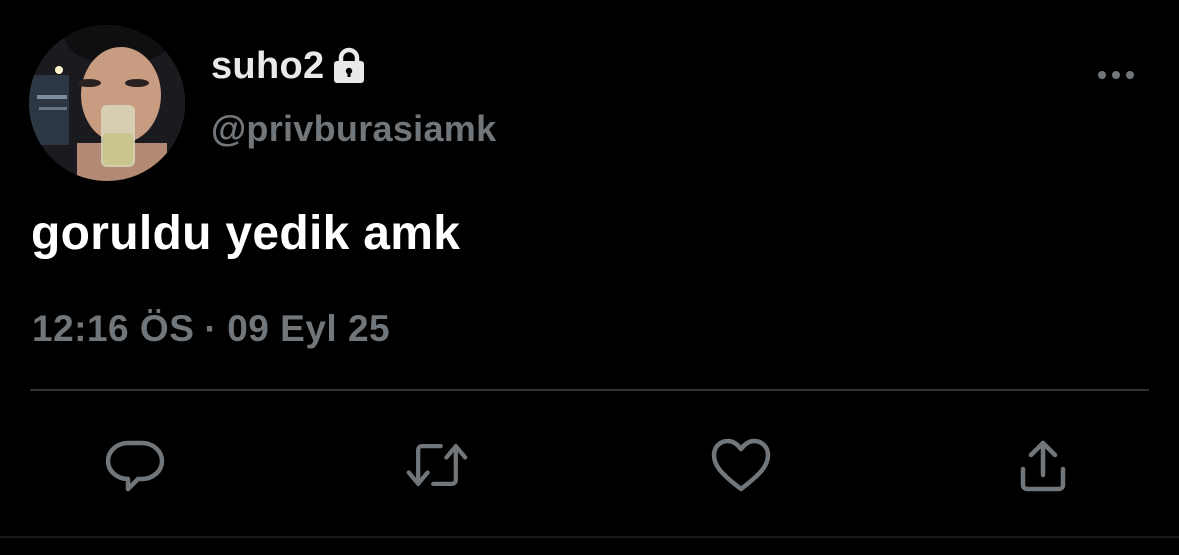 This screenshot has width=1179, height=555. What do you see at coordinates (113, 328) in the screenshot?
I see `tweet-time: 12:16 ÖS` at bounding box center [113, 328].